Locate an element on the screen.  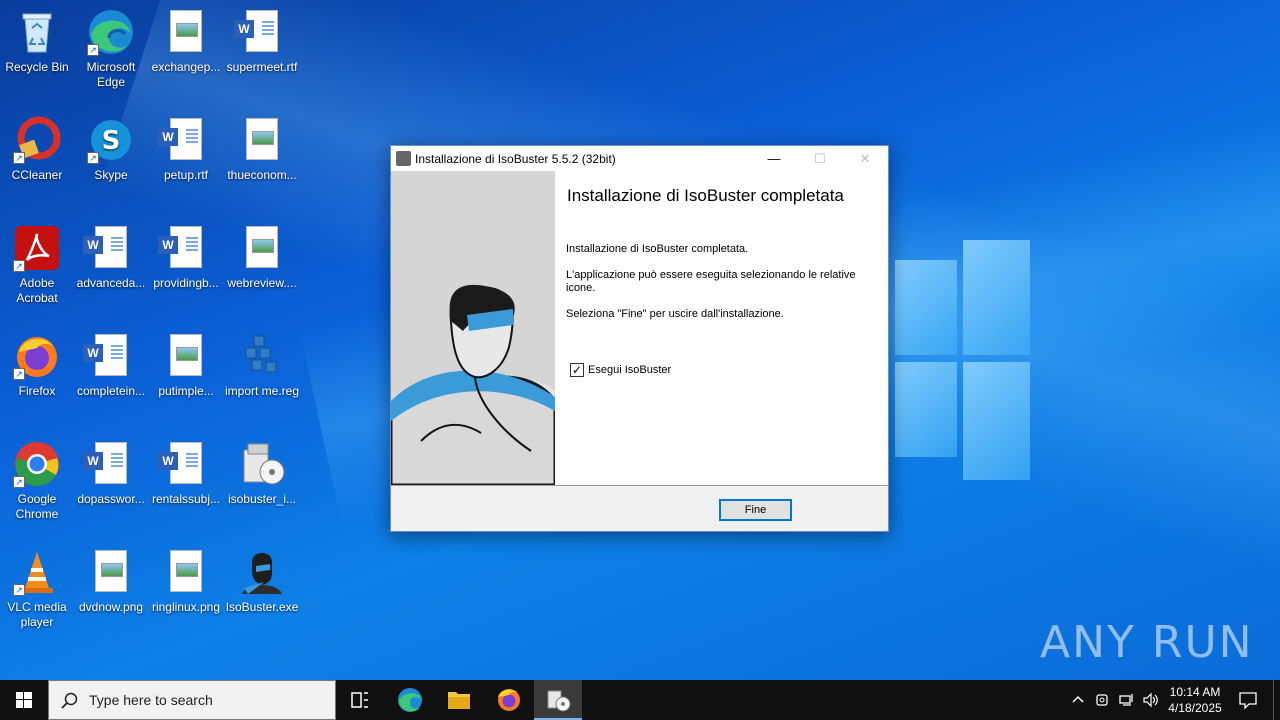
button-area-divider is located at coordinates (639, 485).